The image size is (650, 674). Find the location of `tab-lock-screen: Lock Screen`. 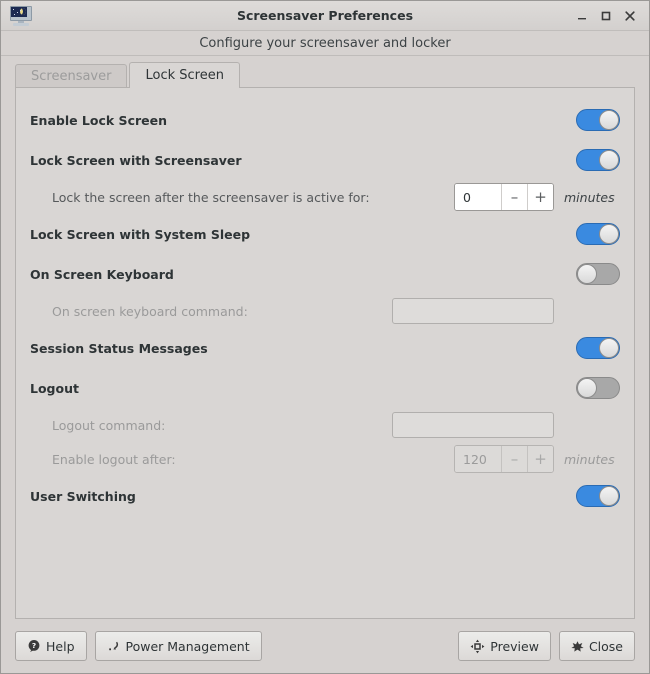

tab-lock-screen: Lock Screen is located at coordinates (184, 75).